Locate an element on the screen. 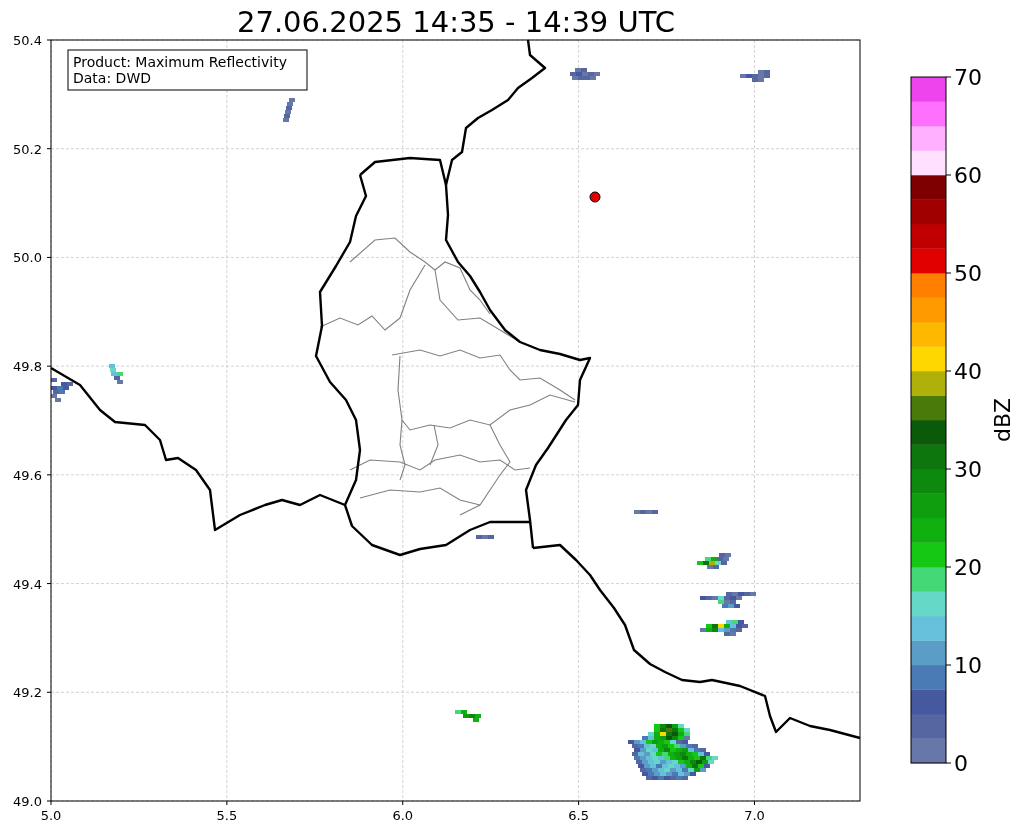  x-tick-label: 7.0 is located at coordinates (754, 815).